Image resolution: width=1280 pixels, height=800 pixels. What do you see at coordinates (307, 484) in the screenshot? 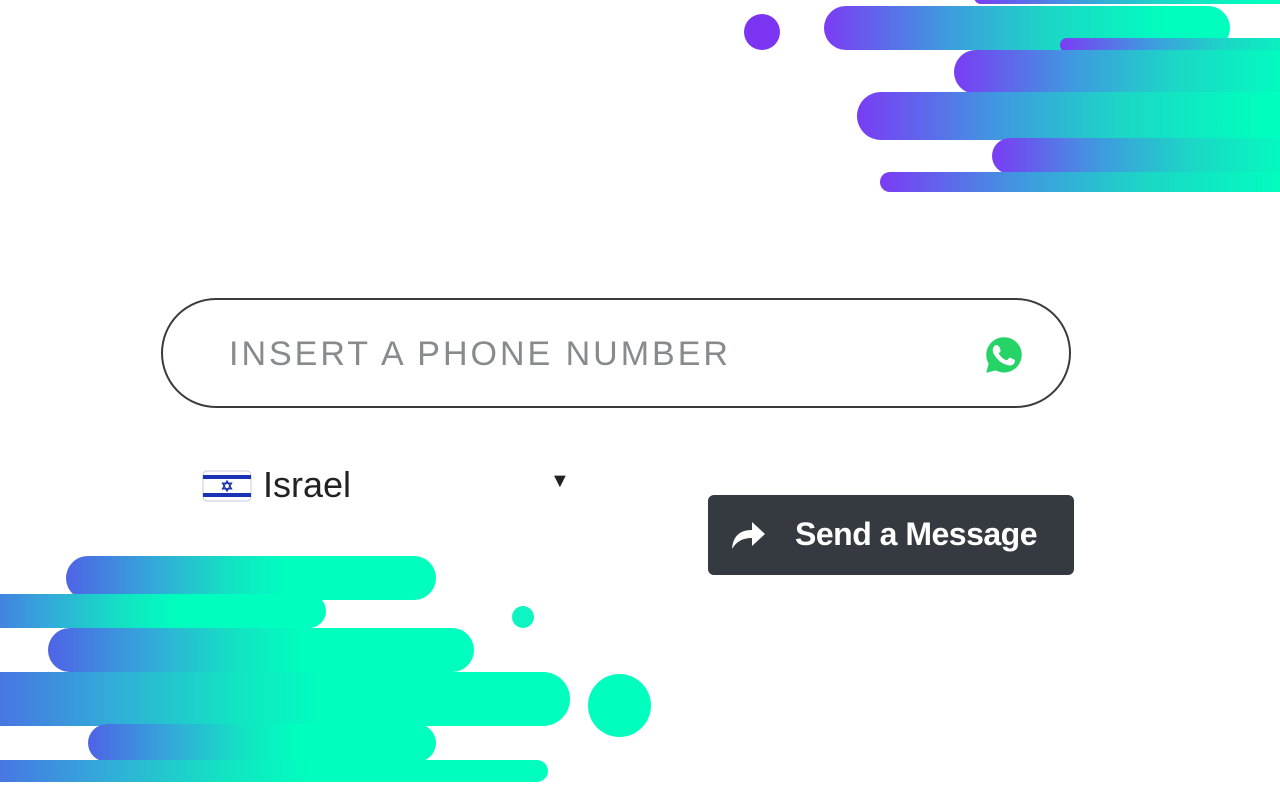
I see `country-selected-label: Israel` at bounding box center [307, 484].